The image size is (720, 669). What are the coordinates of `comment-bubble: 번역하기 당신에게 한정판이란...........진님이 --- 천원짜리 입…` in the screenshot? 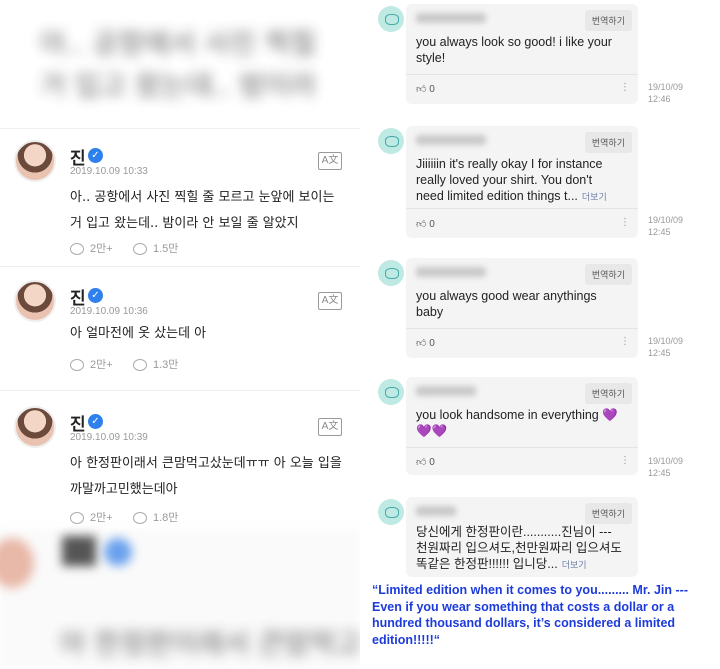 It's located at (522, 537).